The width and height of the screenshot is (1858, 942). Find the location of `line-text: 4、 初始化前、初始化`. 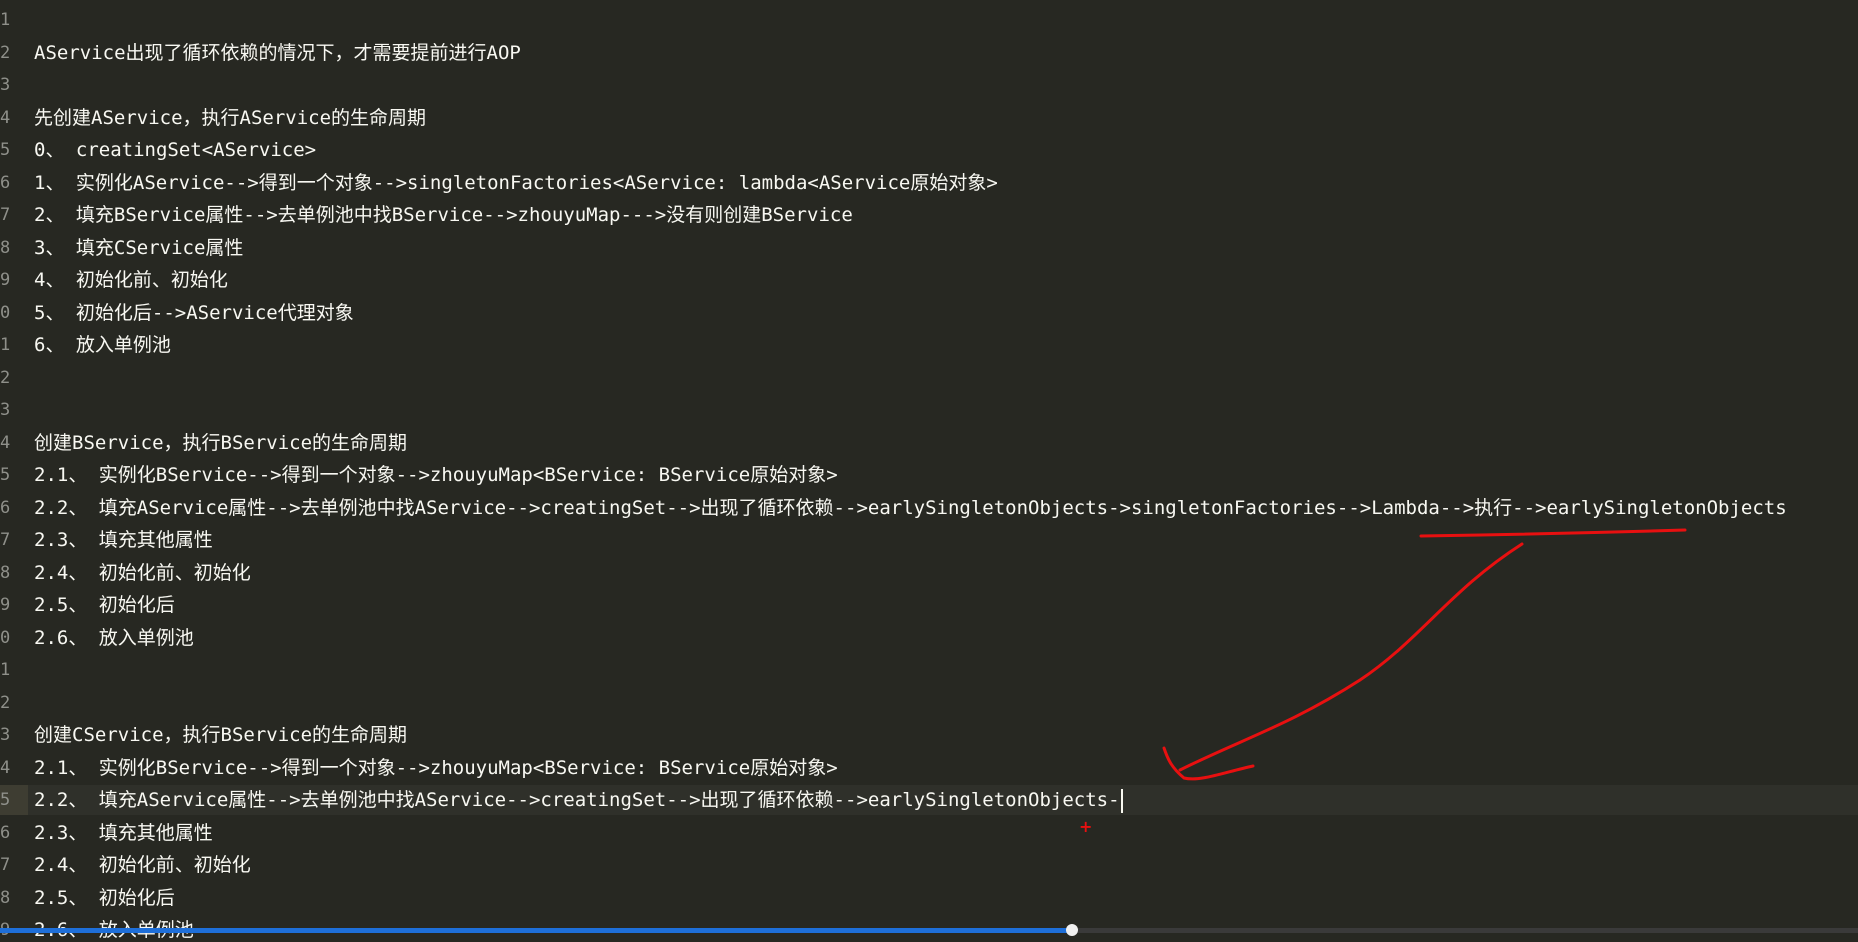

line-text: 4、 初始化前、初始化 is located at coordinates (131, 280).